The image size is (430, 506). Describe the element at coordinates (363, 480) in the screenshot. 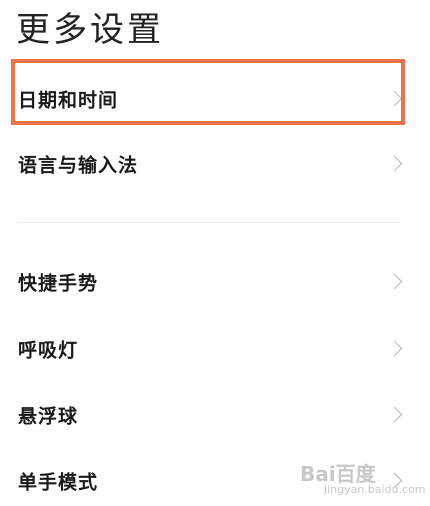

I see `baidu-watermark: Bai百度 jingyan.baidu.com` at that location.